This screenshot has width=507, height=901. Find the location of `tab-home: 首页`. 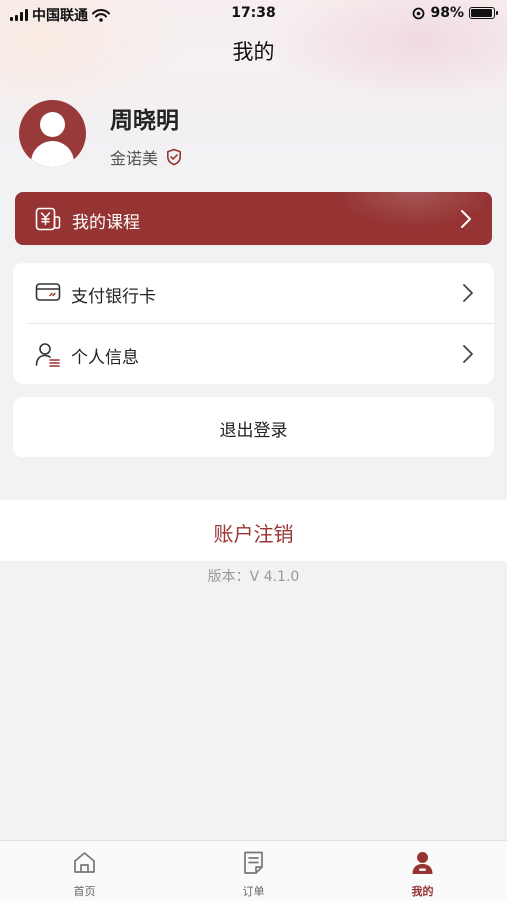

tab-home: 首页 is located at coordinates (84, 871).